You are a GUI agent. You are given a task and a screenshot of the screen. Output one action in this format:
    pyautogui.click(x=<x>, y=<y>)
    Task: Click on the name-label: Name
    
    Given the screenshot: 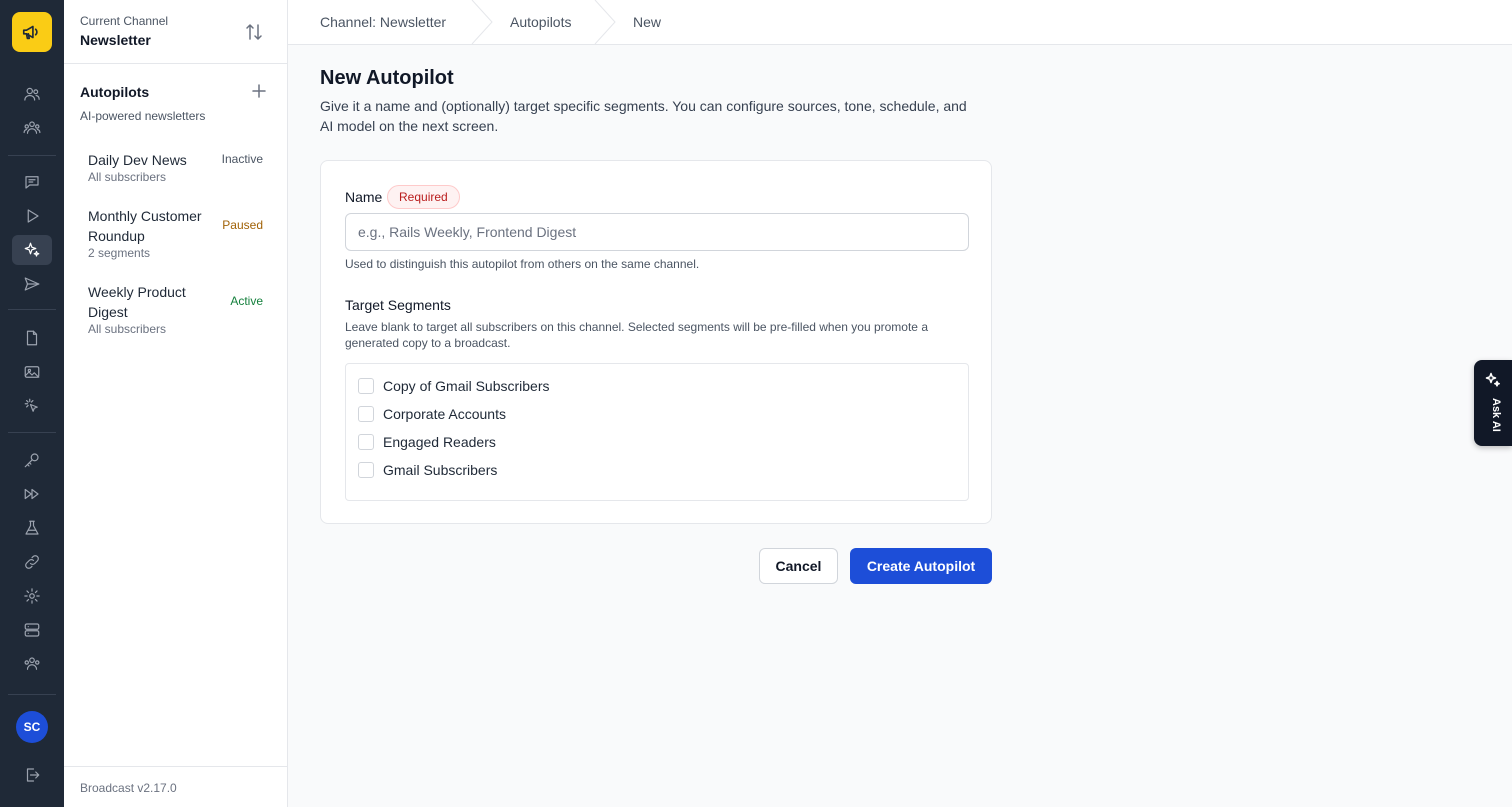 What is the action you would take?
    pyautogui.click(x=364, y=197)
    